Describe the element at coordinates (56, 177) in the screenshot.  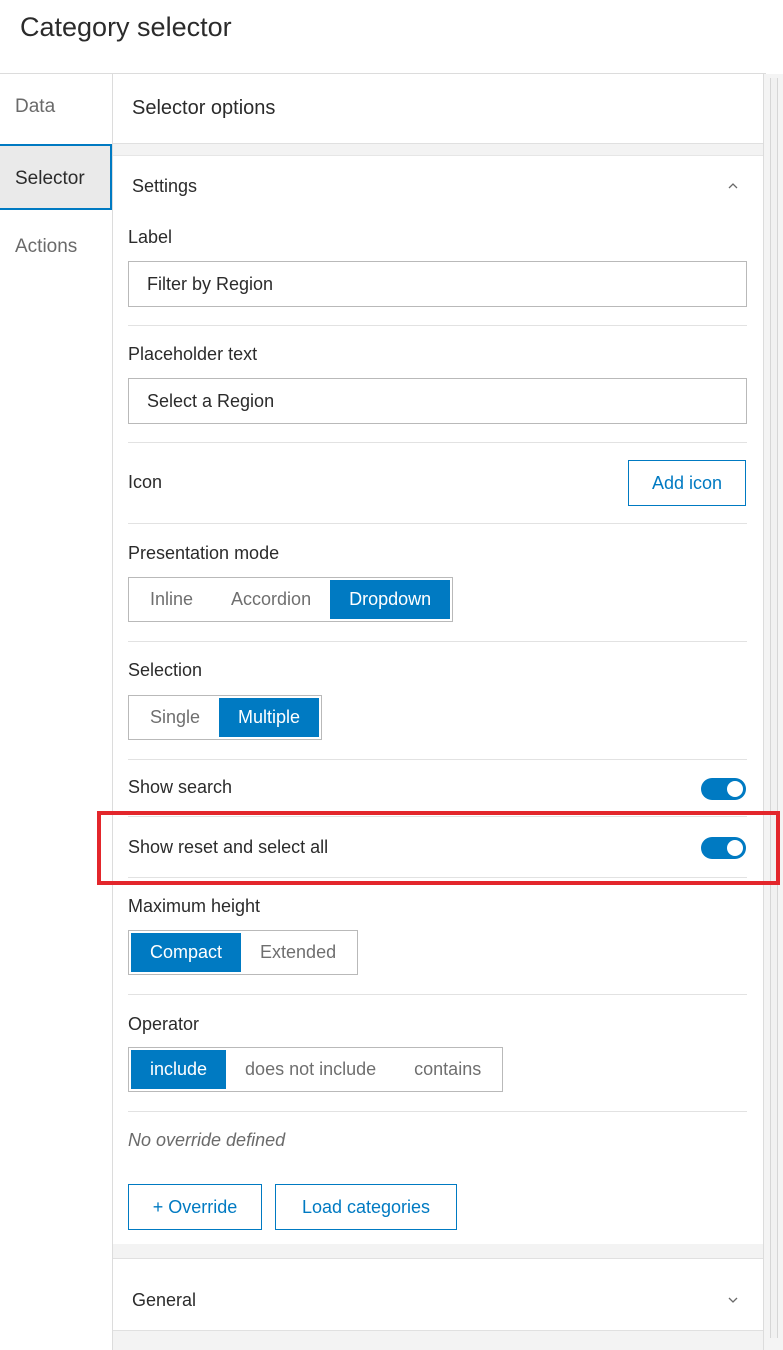
I see `tab-selector: Selector` at that location.